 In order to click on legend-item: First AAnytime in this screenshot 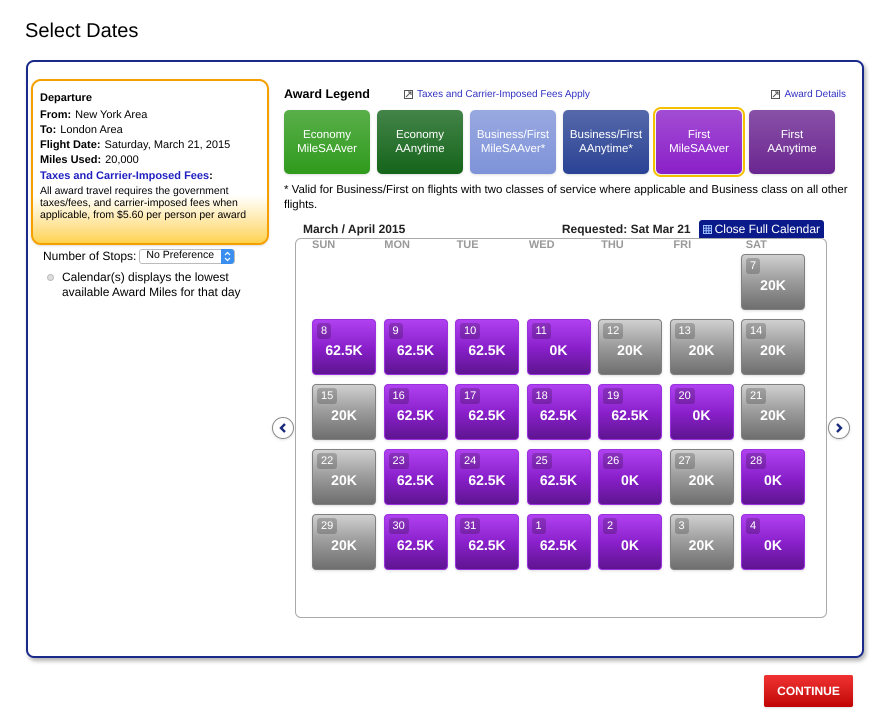, I will do `click(792, 142)`.